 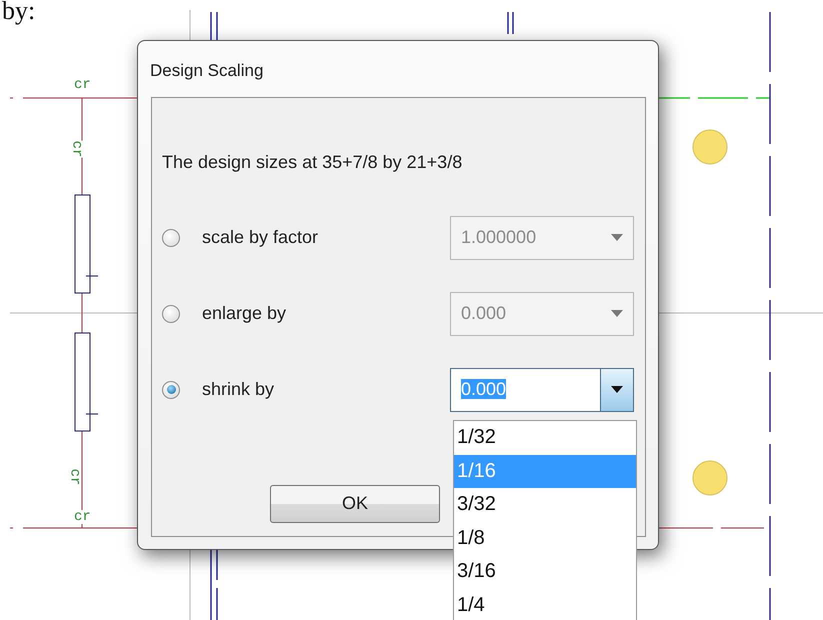 What do you see at coordinates (260, 237) in the screenshot?
I see `option-label: scale by factor` at bounding box center [260, 237].